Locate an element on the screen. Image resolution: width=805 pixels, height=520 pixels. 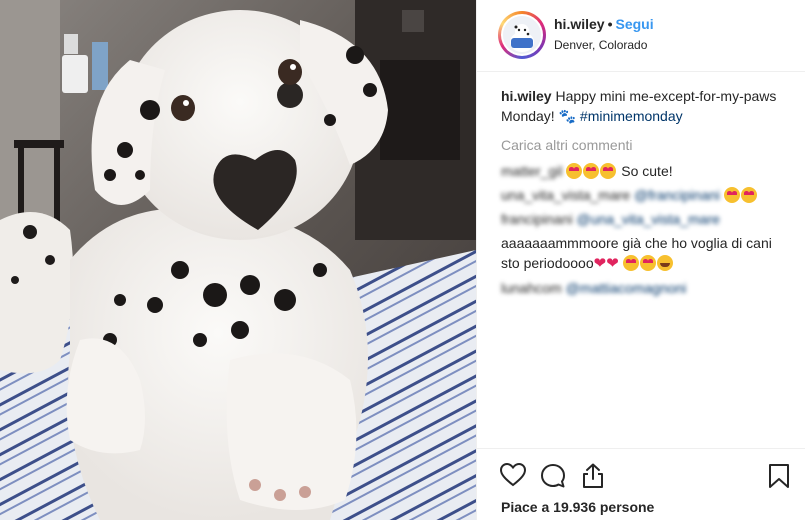
laughing-emoji-icon is located at coordinates (664, 263).